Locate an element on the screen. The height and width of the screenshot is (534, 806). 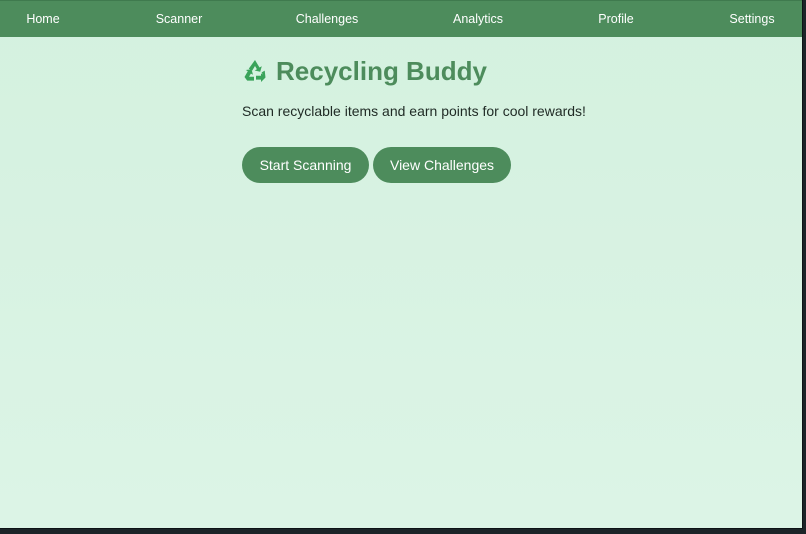
nav-item-scanner: Scanner is located at coordinates (179, 19).